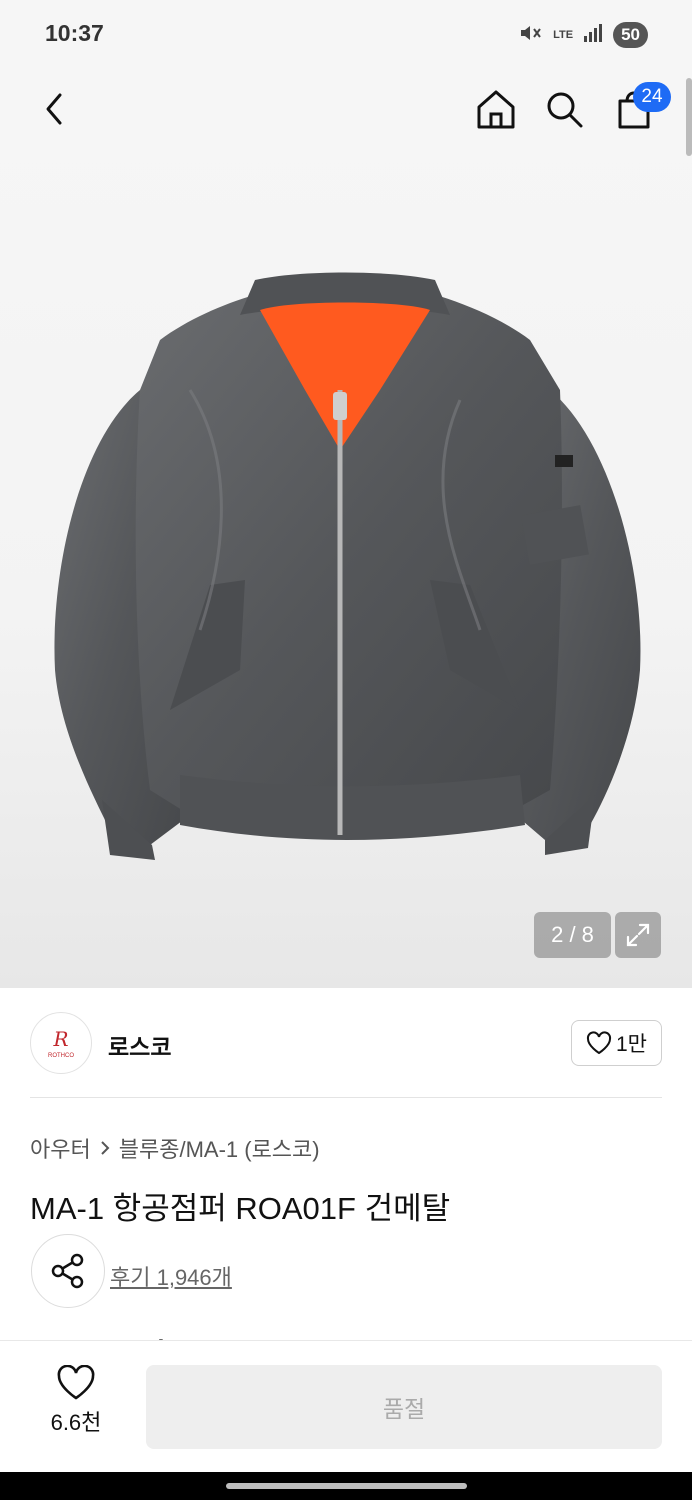 The width and height of the screenshot is (692, 1500). I want to click on mute-icon, so click(531, 35).